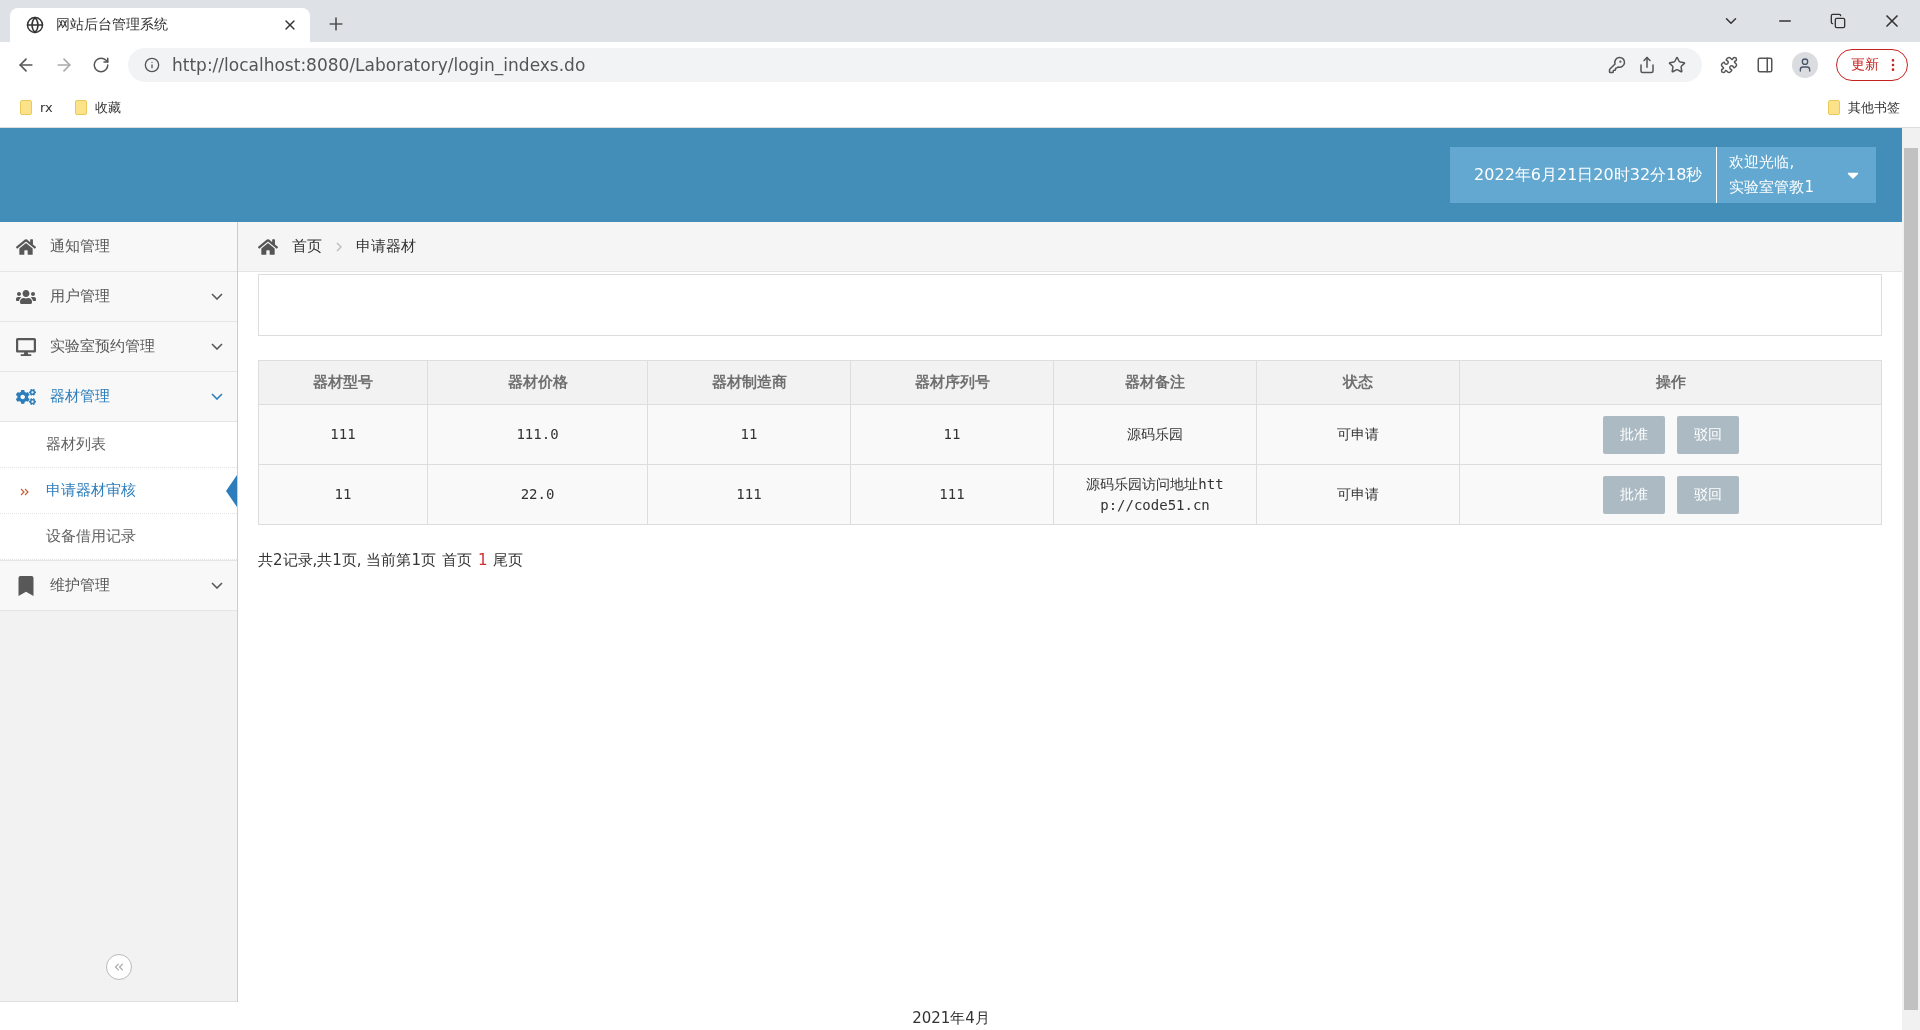 The image size is (1920, 1030). Describe the element at coordinates (101, 65) in the screenshot. I see `reload-icon` at that location.